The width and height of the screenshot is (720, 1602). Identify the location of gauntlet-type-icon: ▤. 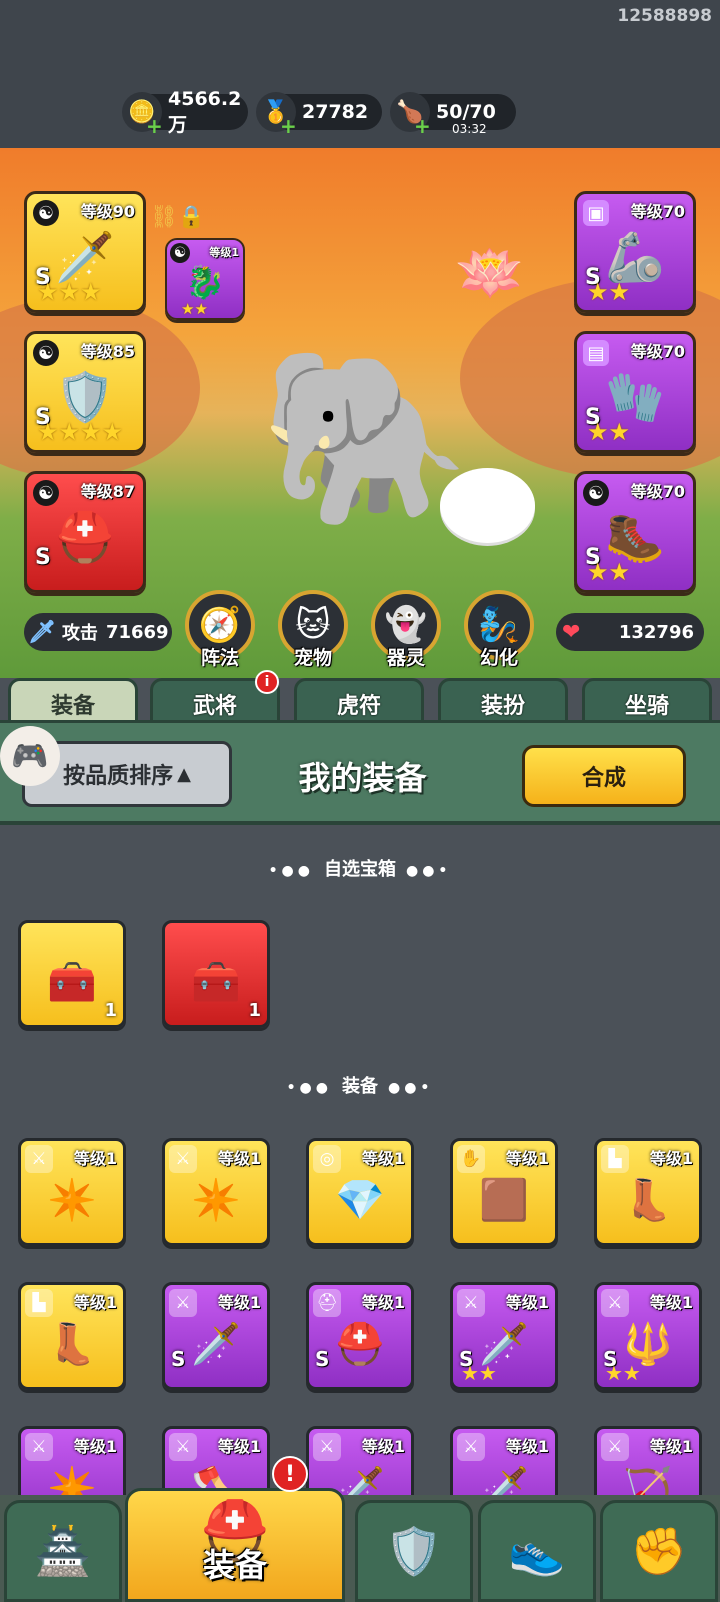
(596, 353).